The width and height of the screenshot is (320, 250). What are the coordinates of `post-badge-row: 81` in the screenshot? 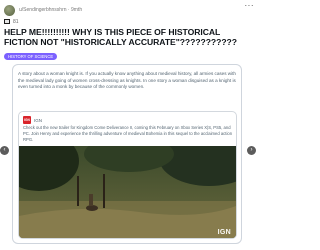 It's located at (11, 21).